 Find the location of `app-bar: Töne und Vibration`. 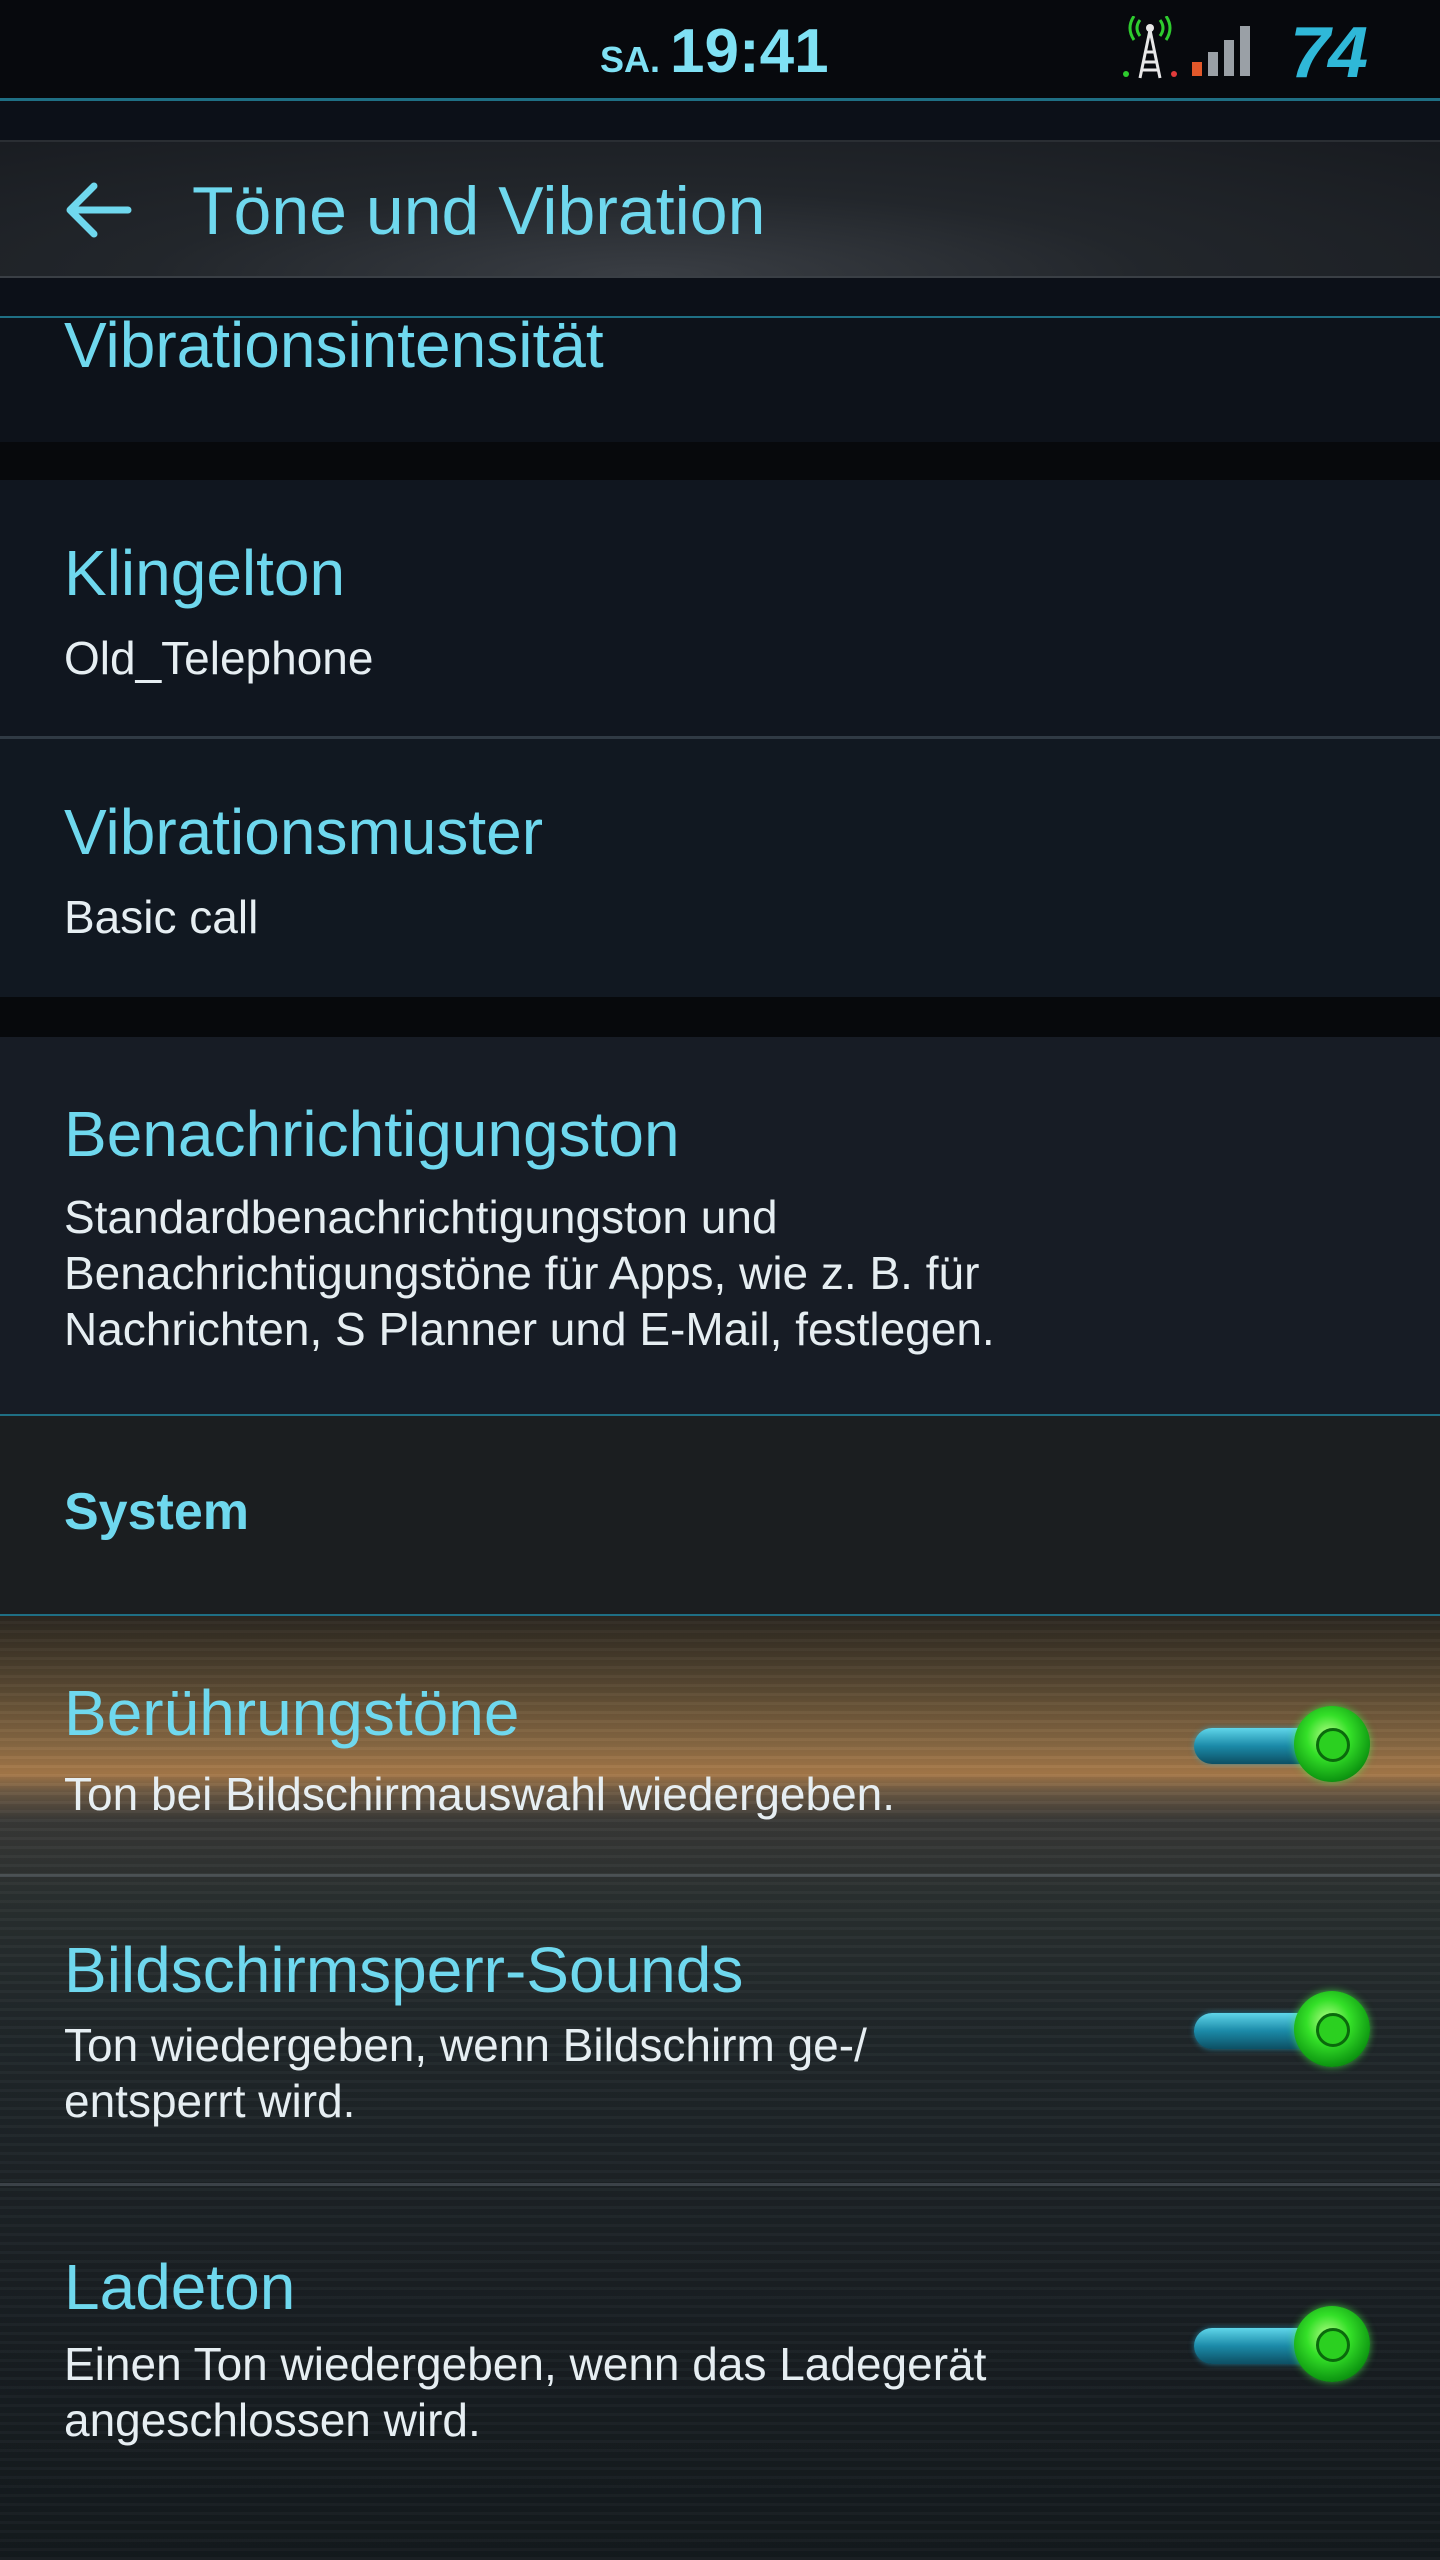

app-bar: Töne und Vibration is located at coordinates (720, 209).